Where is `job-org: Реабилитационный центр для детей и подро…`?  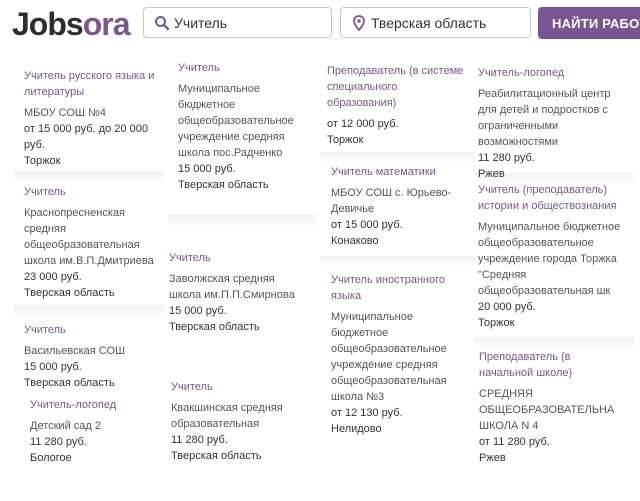
job-org: Реабилитационный центр для детей и подро… is located at coordinates (544, 118).